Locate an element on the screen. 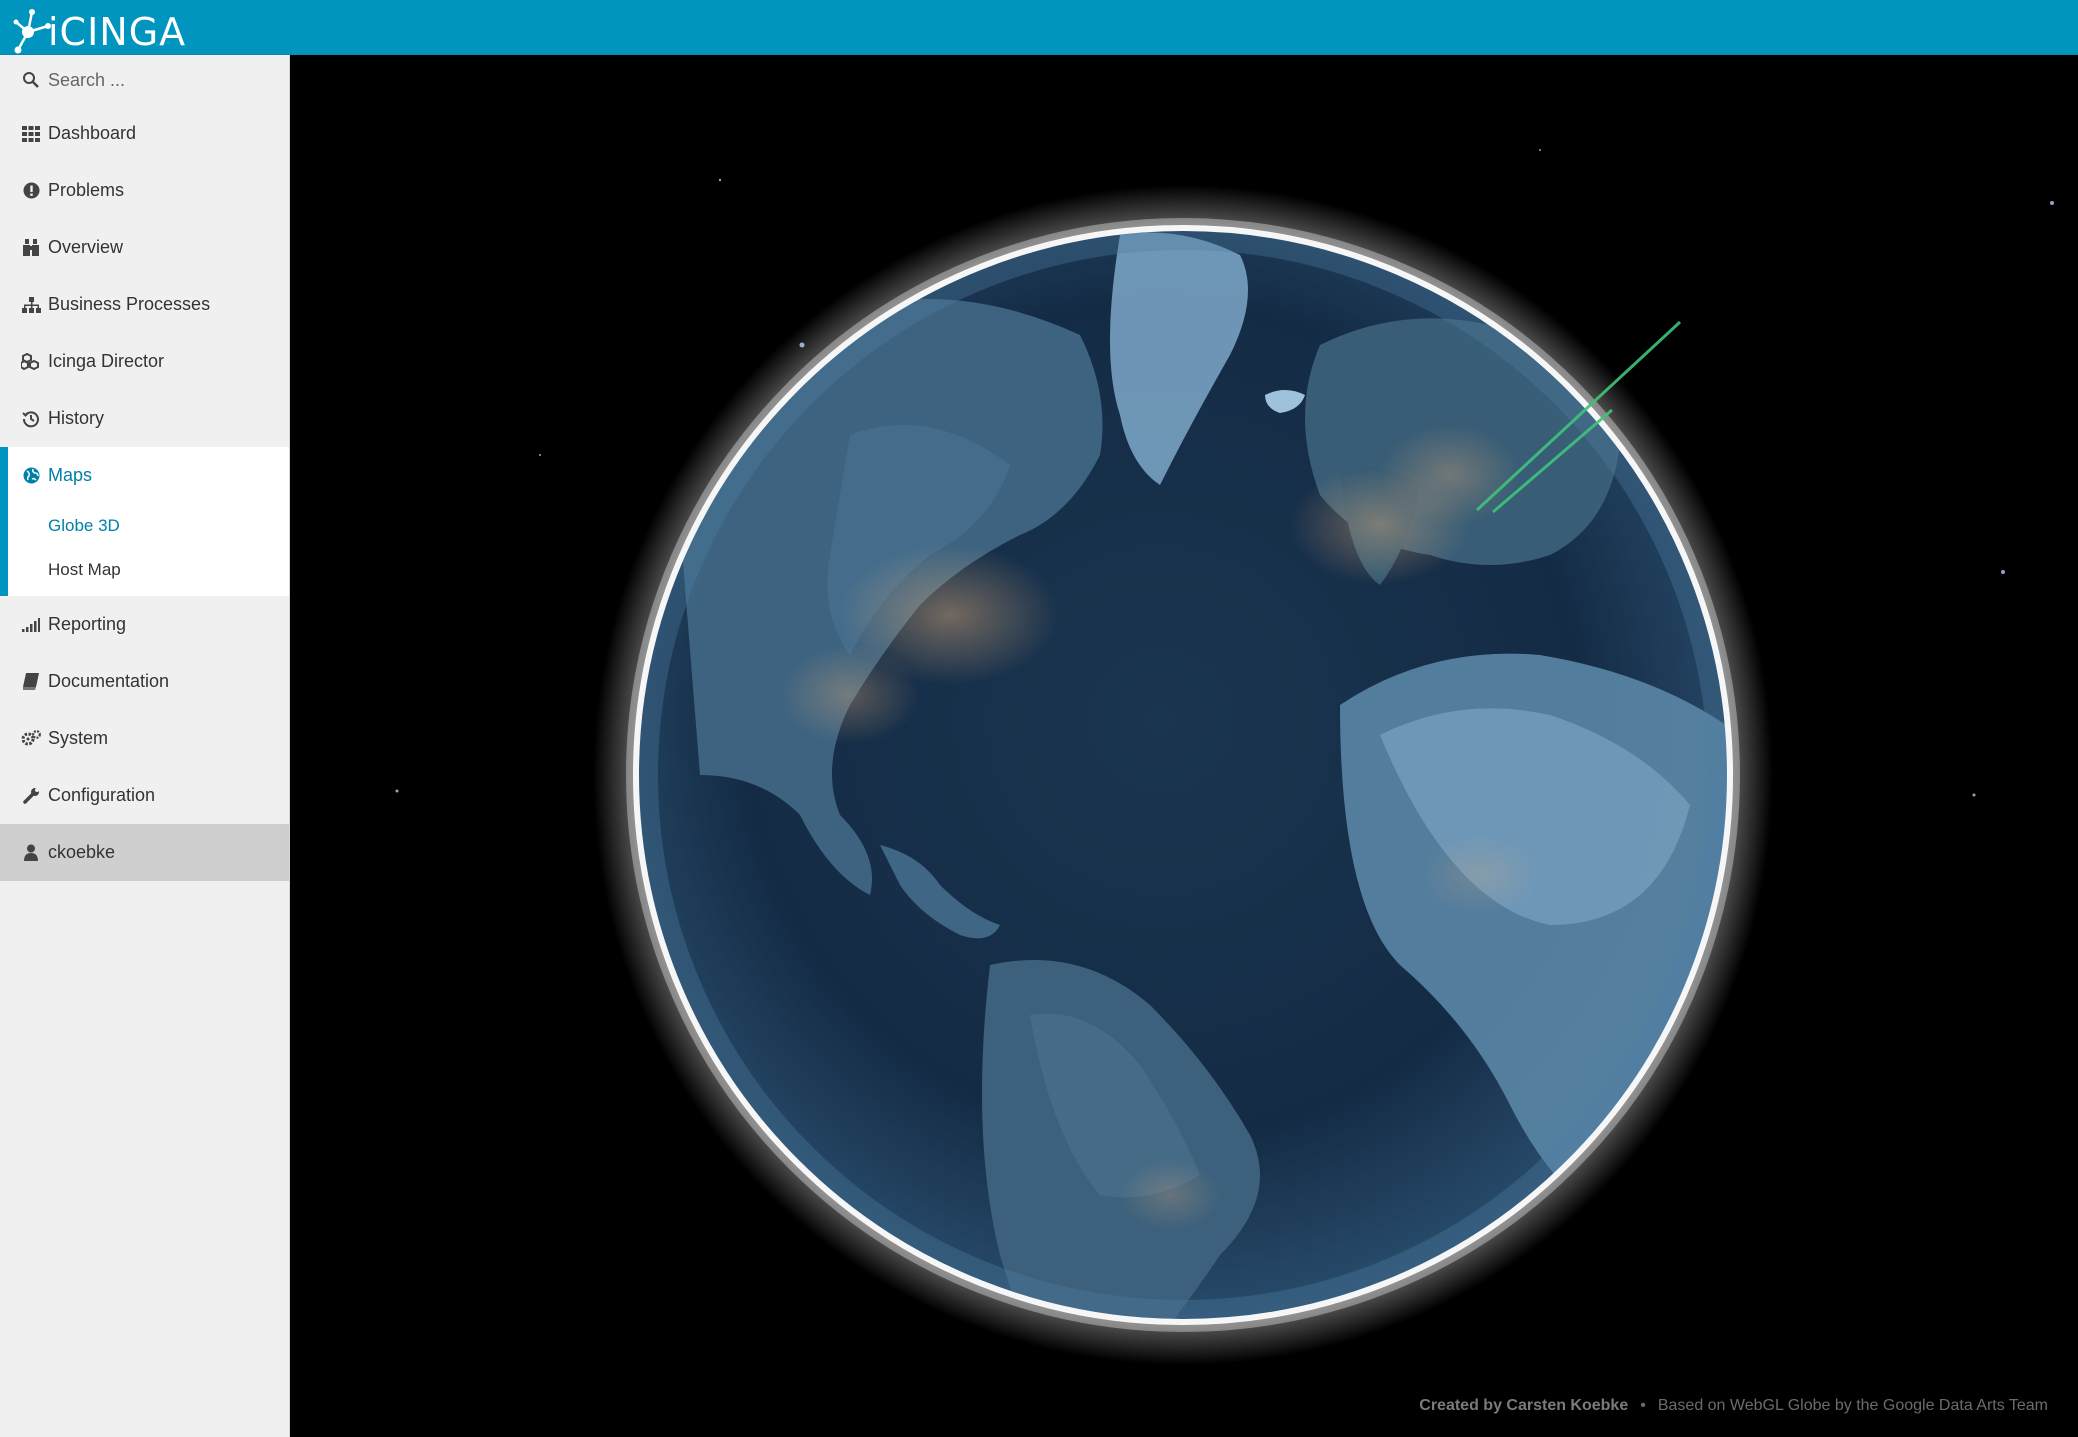  cubes-icon is located at coordinates (31, 362).